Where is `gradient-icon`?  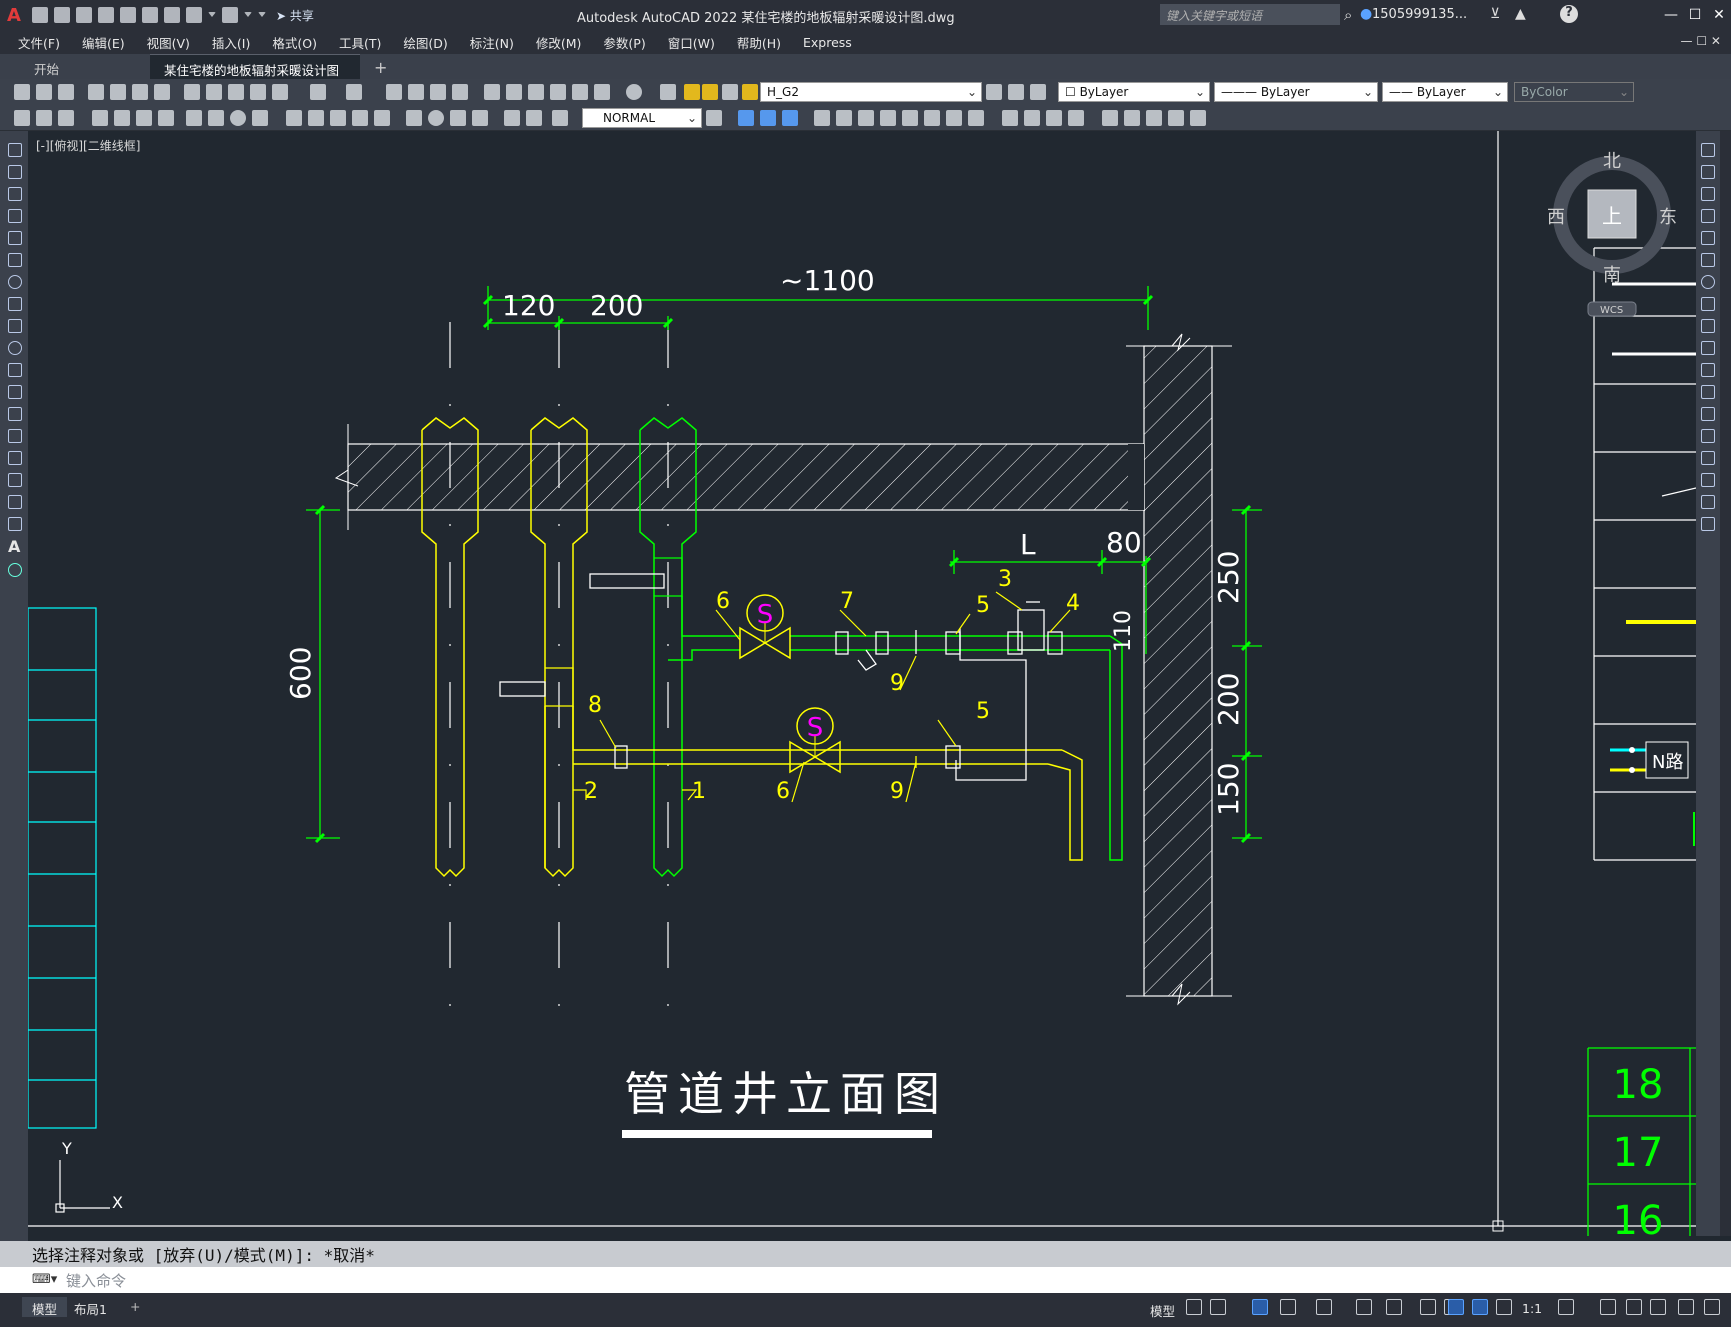 gradient-icon is located at coordinates (15, 480).